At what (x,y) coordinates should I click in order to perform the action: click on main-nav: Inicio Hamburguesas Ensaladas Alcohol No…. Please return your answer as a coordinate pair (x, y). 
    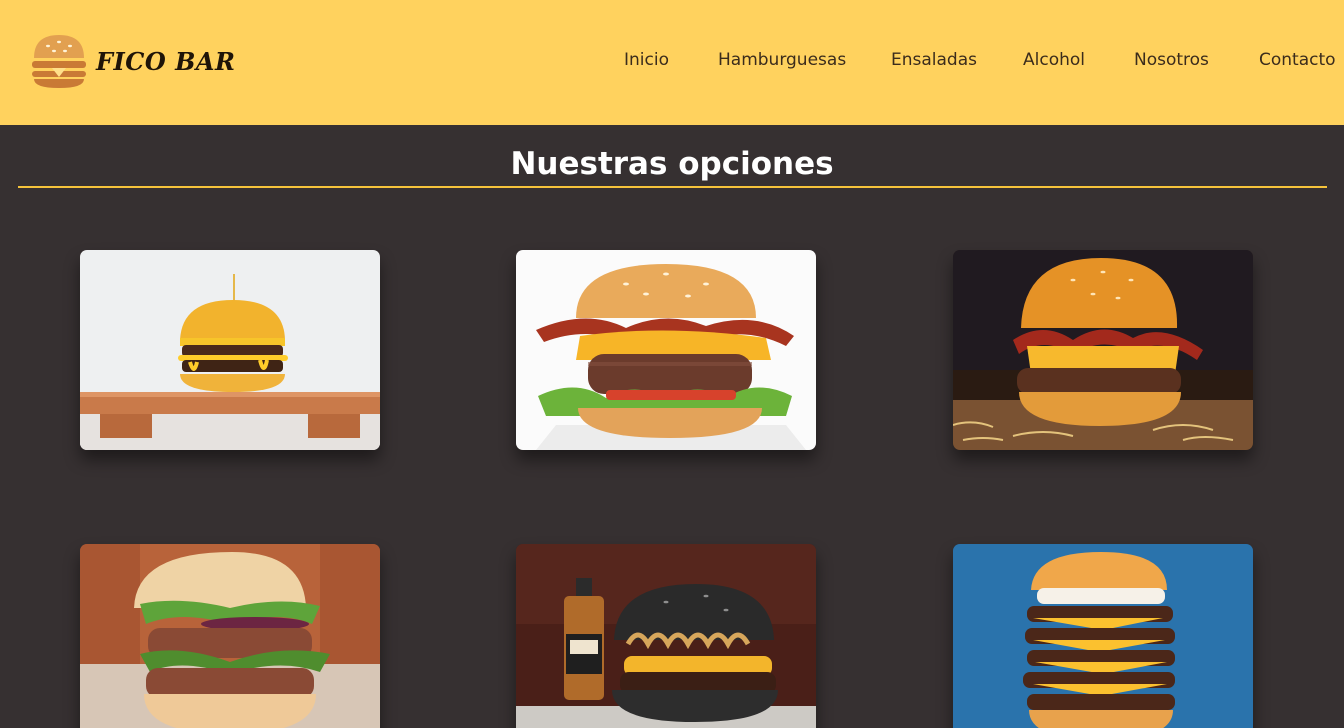
    Looking at the image, I should click on (672, 62).